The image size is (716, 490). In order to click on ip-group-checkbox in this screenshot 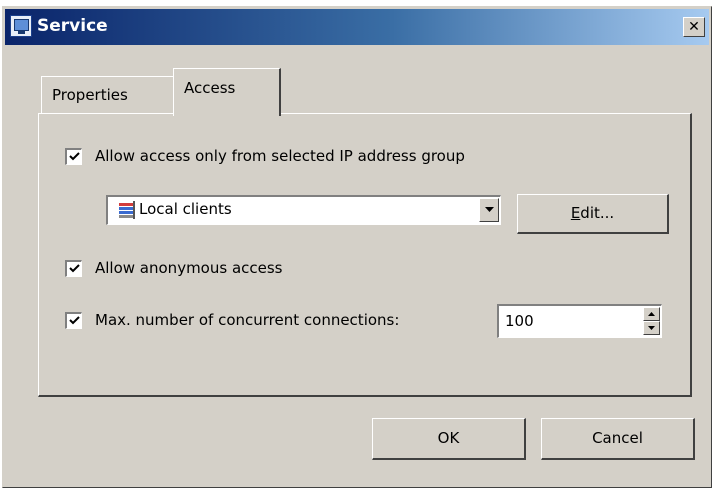, I will do `click(73, 156)`.